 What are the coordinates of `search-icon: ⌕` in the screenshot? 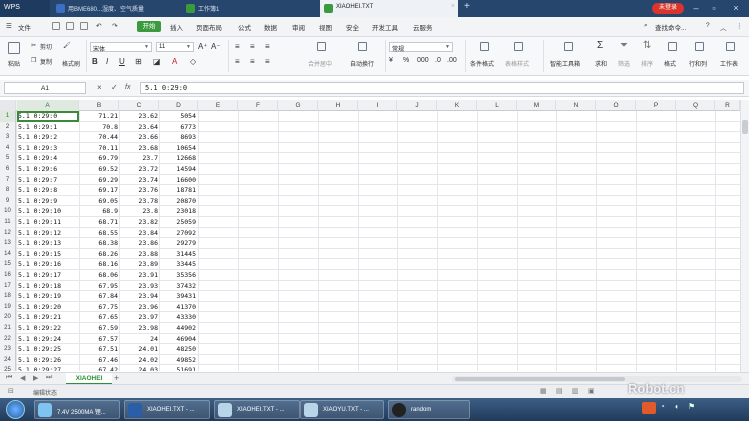 It's located at (646, 26).